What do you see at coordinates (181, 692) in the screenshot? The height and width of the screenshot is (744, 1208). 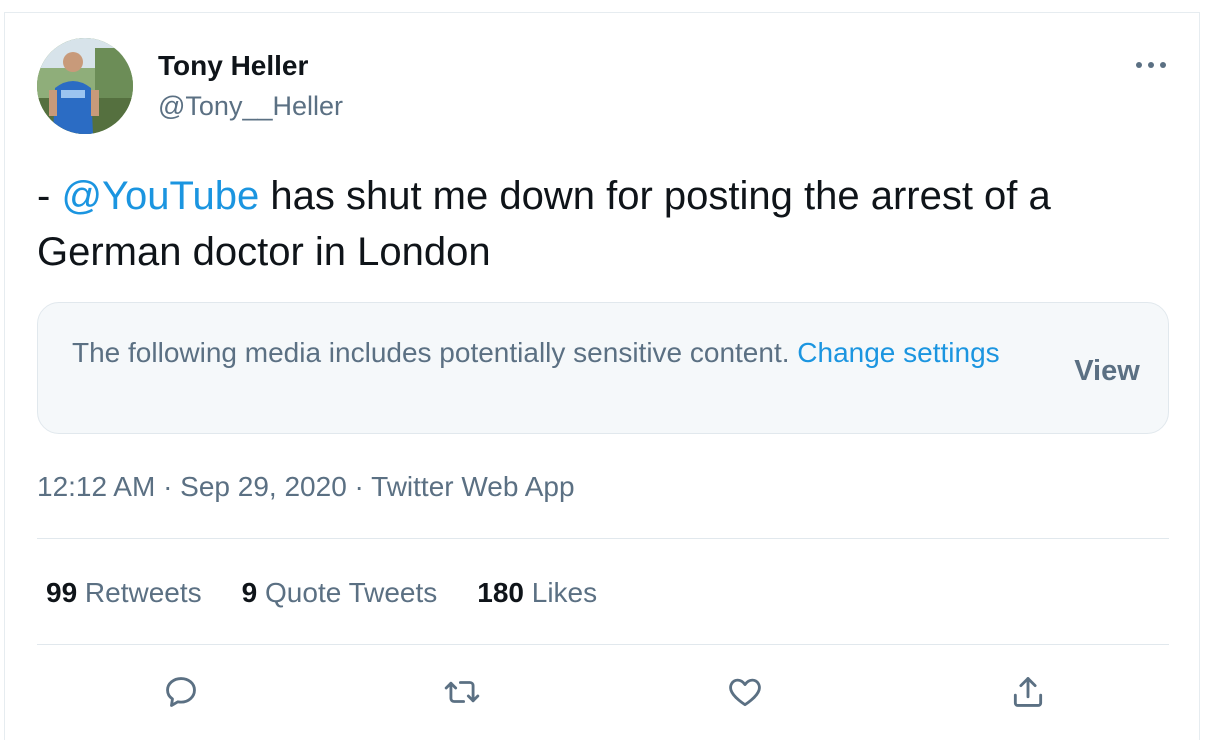 I see `reply-icon` at bounding box center [181, 692].